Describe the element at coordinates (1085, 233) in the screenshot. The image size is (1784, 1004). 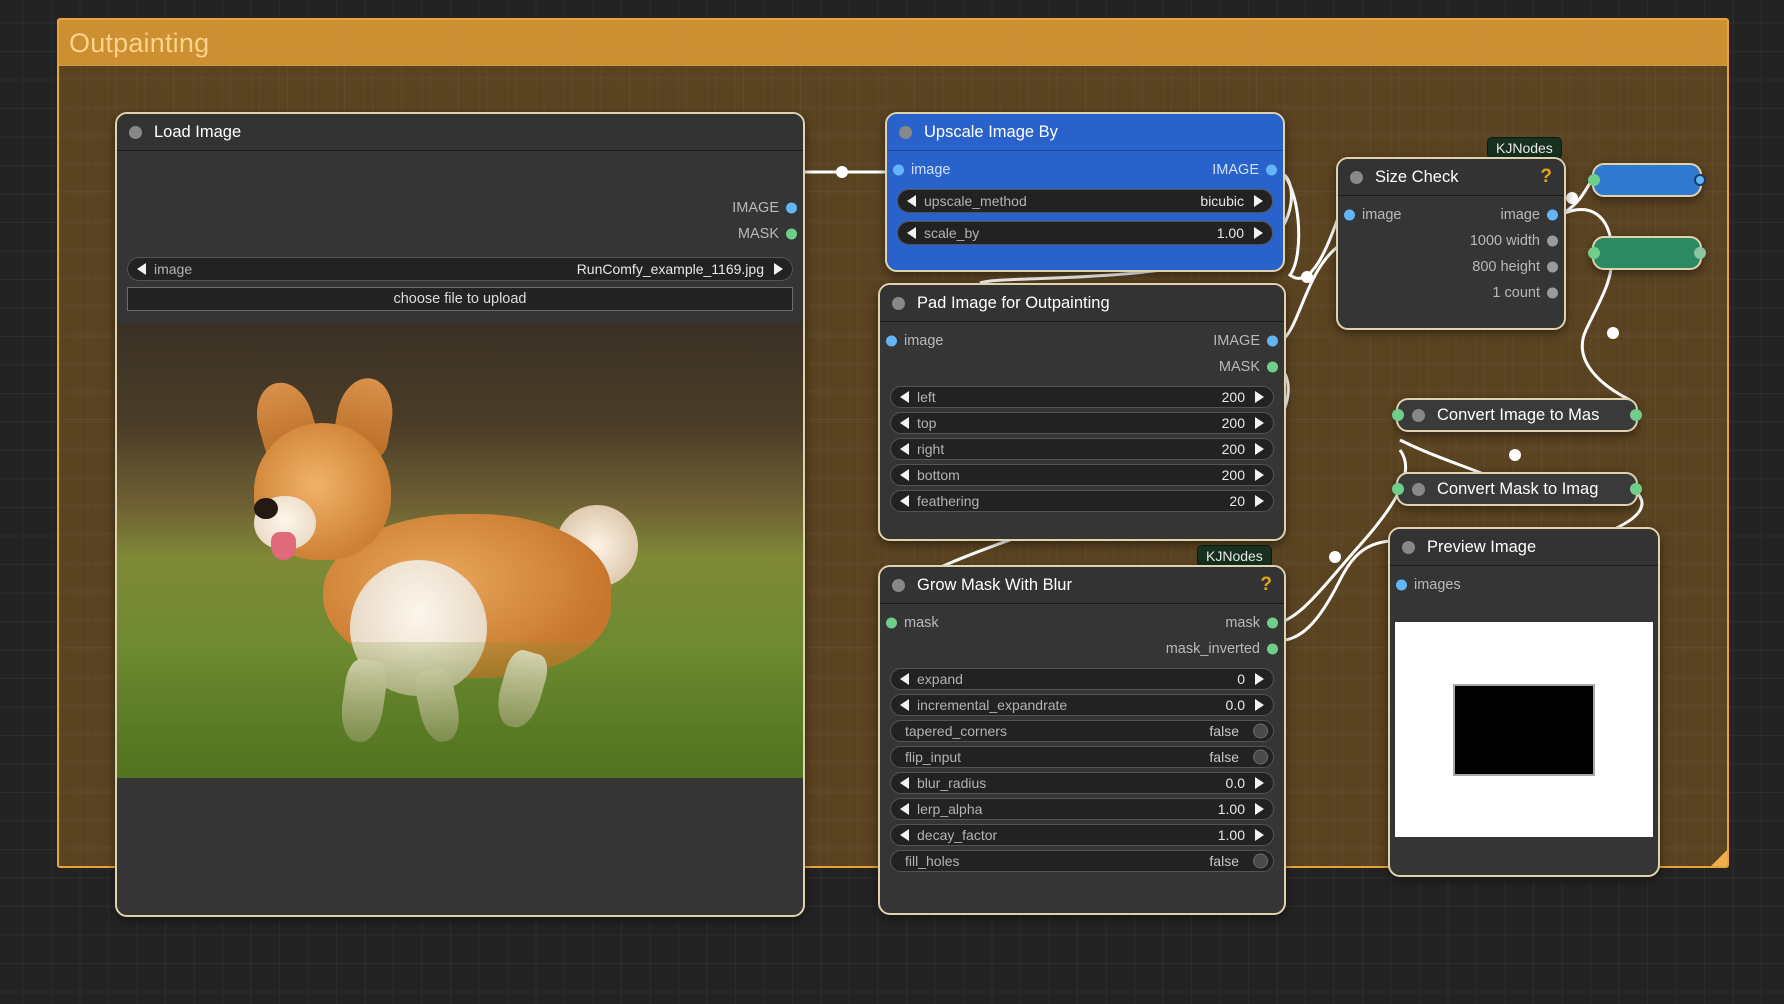
I see `widget-scale-by: scale_by 1.00` at that location.